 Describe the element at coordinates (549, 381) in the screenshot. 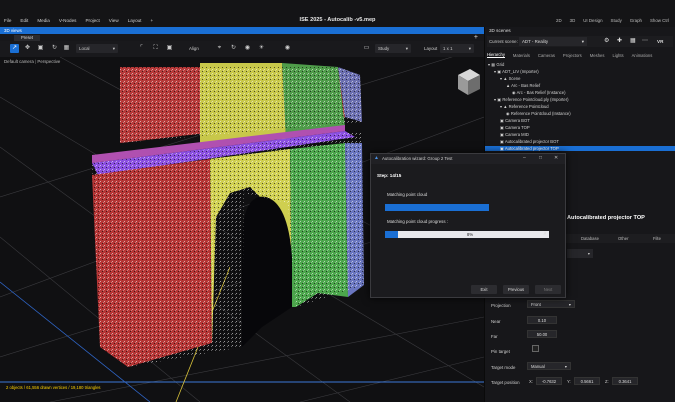

I see `target-x-input: -0.7632` at that location.